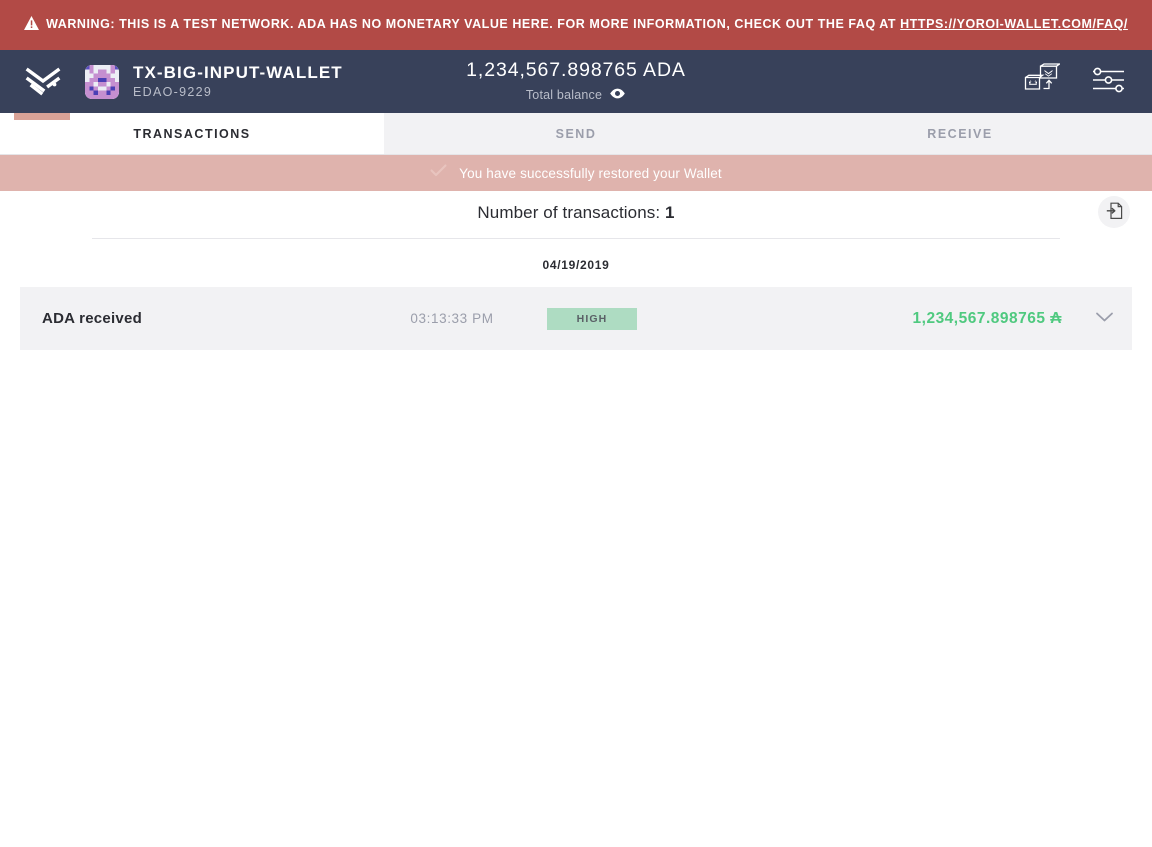 This screenshot has width=1152, height=847. I want to click on total-balance-label-row: Total balance, so click(576, 95).